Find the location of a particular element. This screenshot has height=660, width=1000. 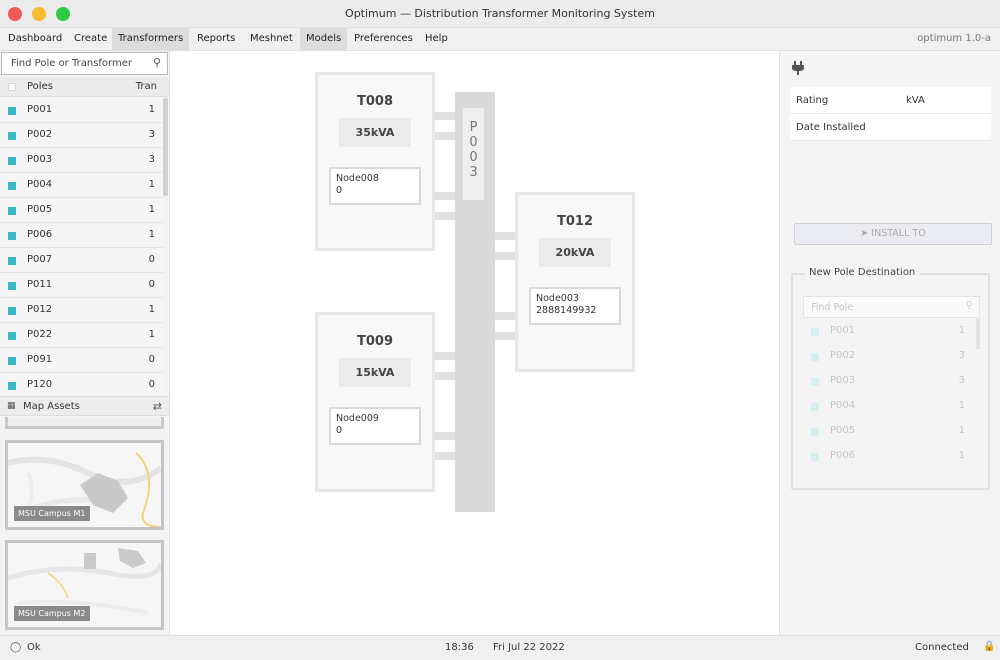

version-label: optimum 1.0-a is located at coordinates (954, 38).